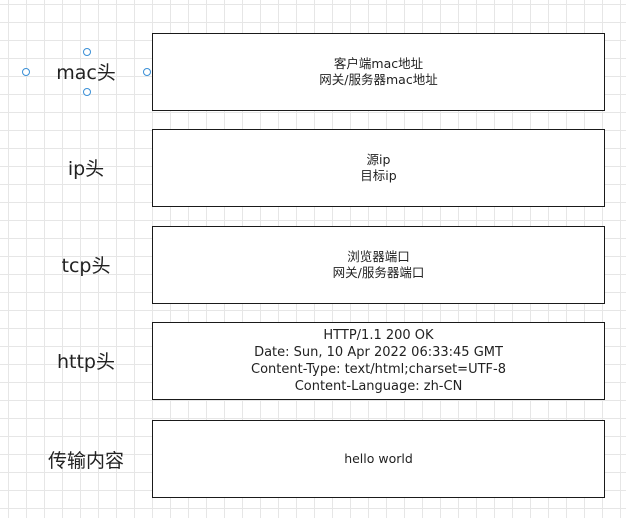 This screenshot has height=518, width=626. Describe the element at coordinates (378, 159) in the screenshot. I see `box-text-line: 源ip` at that location.